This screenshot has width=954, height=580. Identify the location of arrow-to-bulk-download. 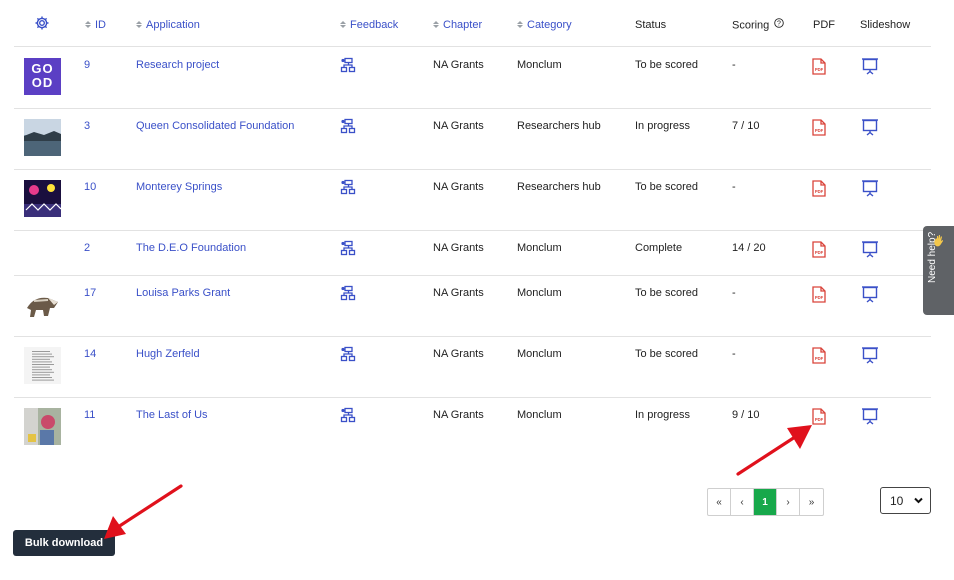
(143, 511).